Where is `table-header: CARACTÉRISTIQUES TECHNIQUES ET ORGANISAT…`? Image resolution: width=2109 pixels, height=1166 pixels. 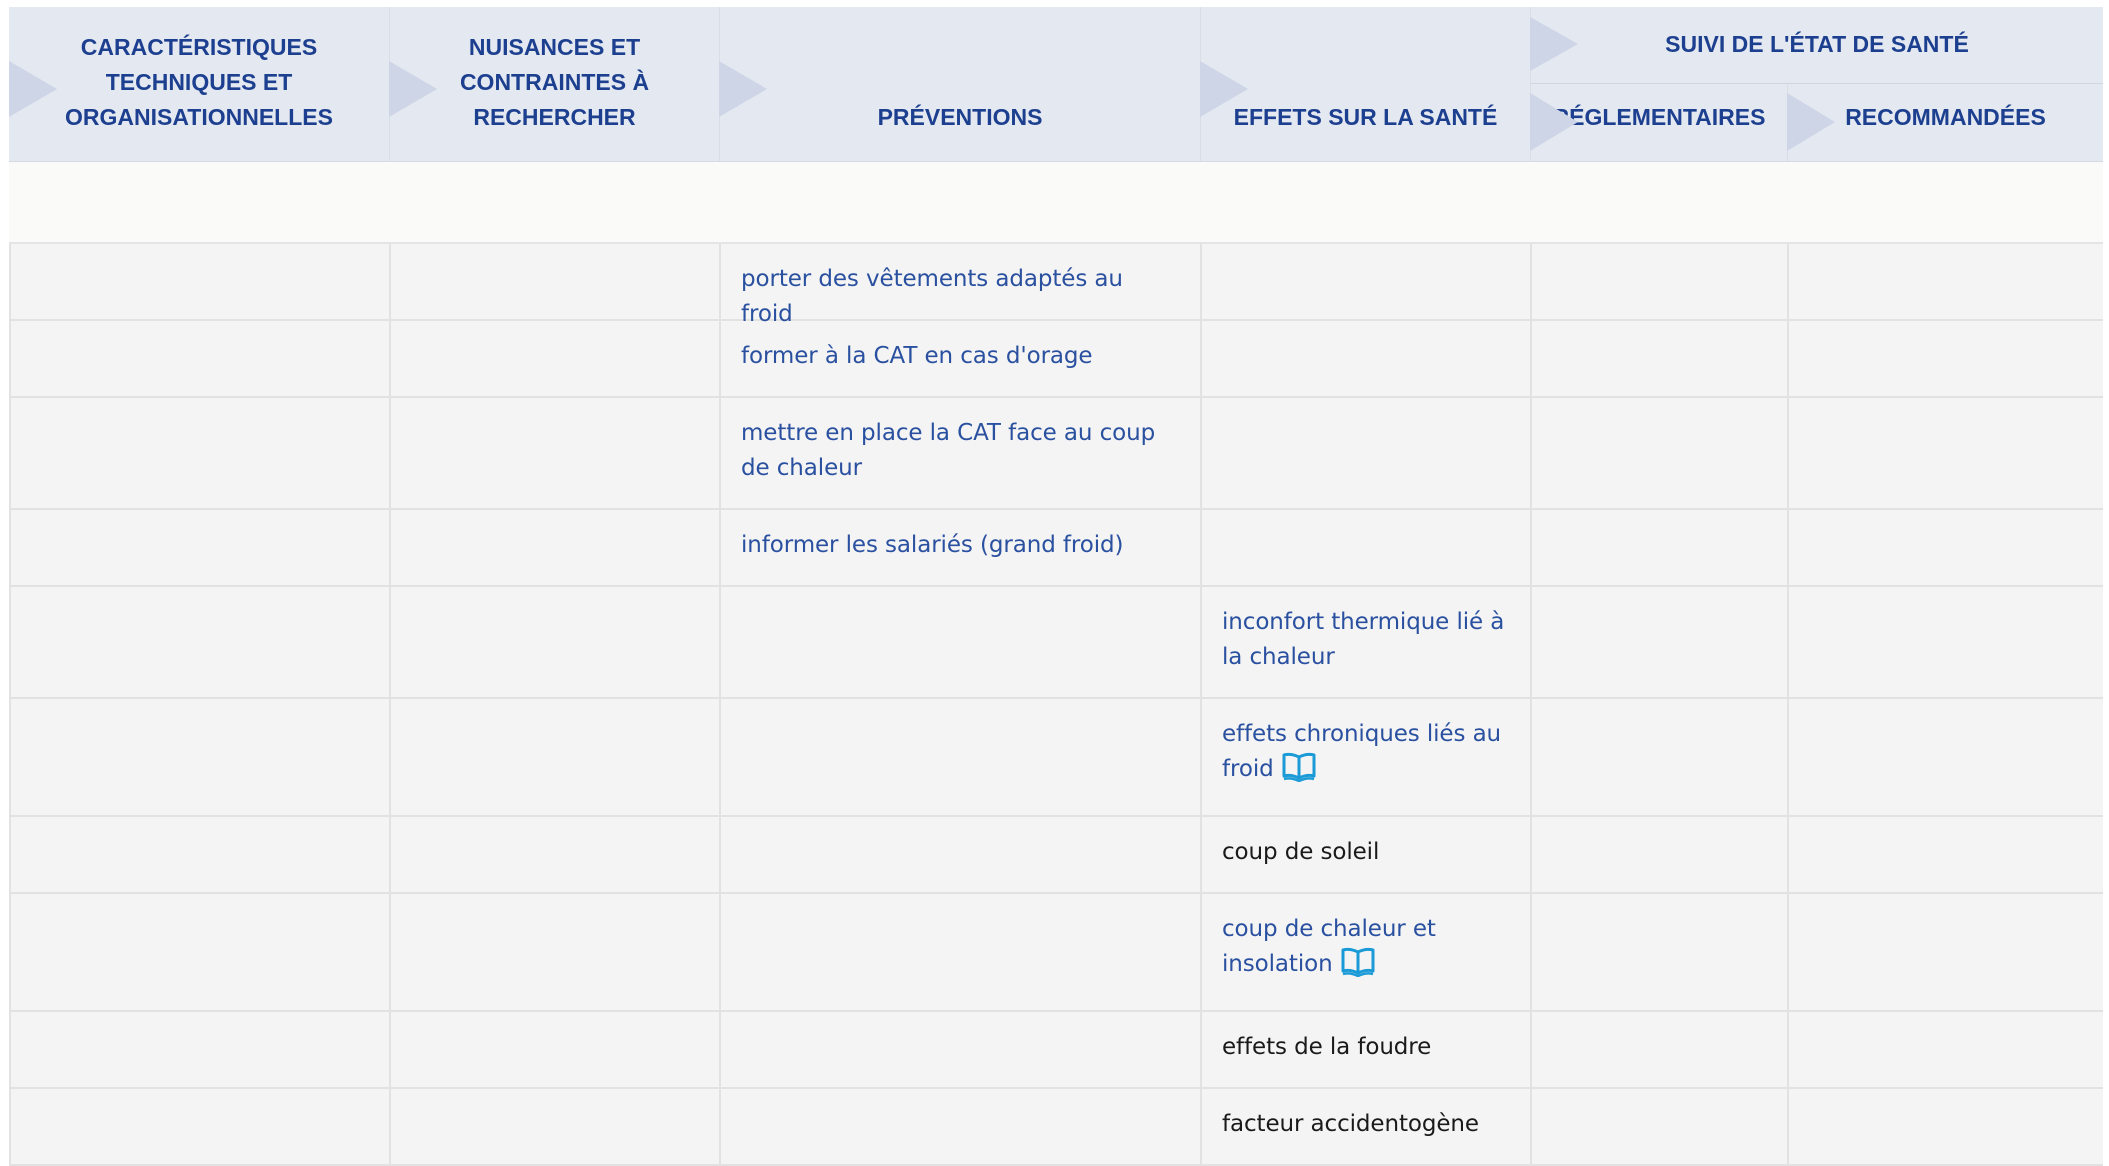
table-header: CARACTÉRISTIQUES TECHNIQUES ET ORGANISAT… is located at coordinates (1056, 84).